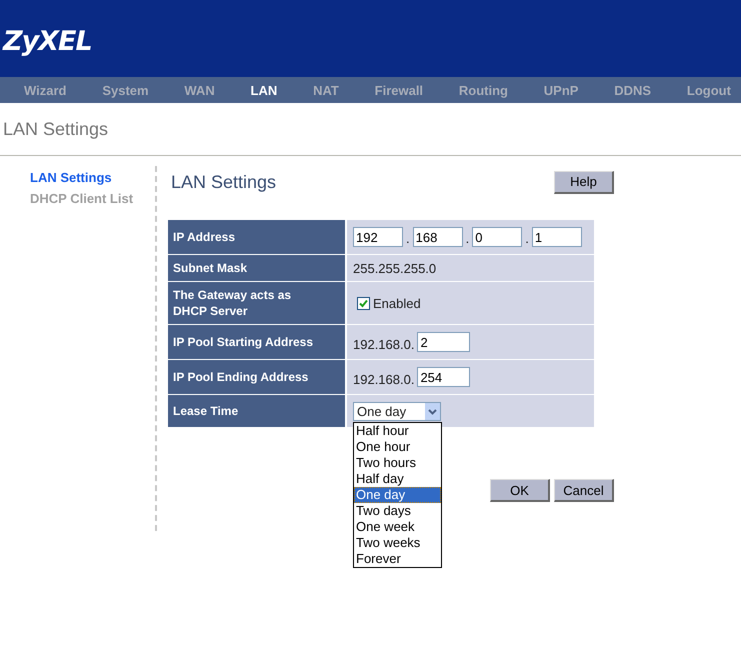  I want to click on dropdown-option: One day, so click(397, 495).